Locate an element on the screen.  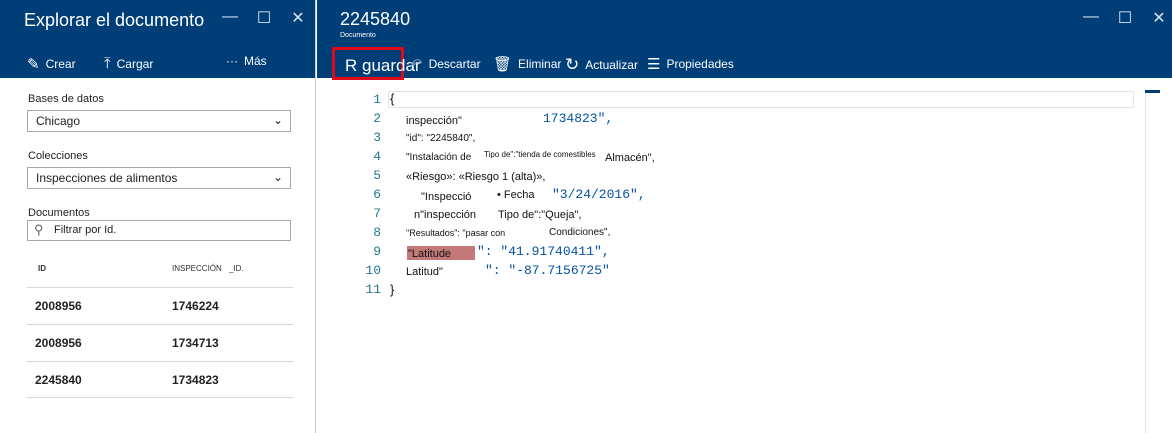
code-line-11: } is located at coordinates (392, 289).